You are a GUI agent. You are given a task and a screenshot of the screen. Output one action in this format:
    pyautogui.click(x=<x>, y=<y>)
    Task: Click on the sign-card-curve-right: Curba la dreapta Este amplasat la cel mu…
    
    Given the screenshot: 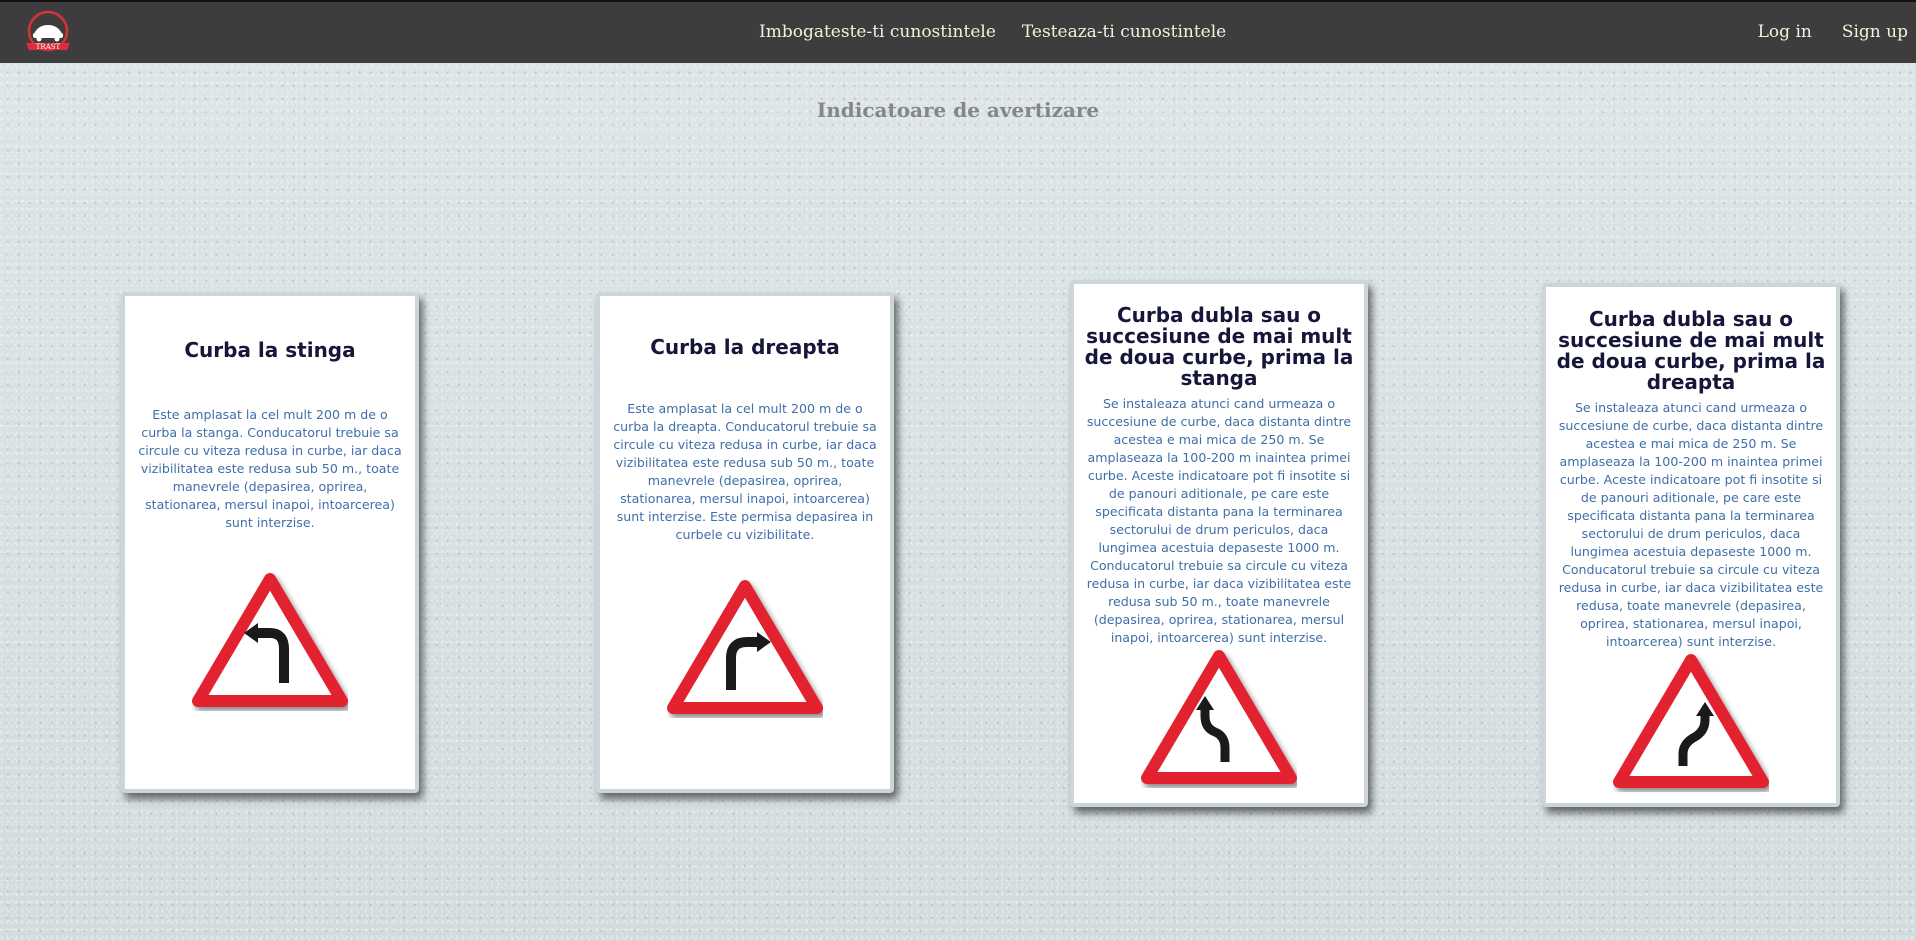 What is the action you would take?
    pyautogui.click(x=745, y=542)
    